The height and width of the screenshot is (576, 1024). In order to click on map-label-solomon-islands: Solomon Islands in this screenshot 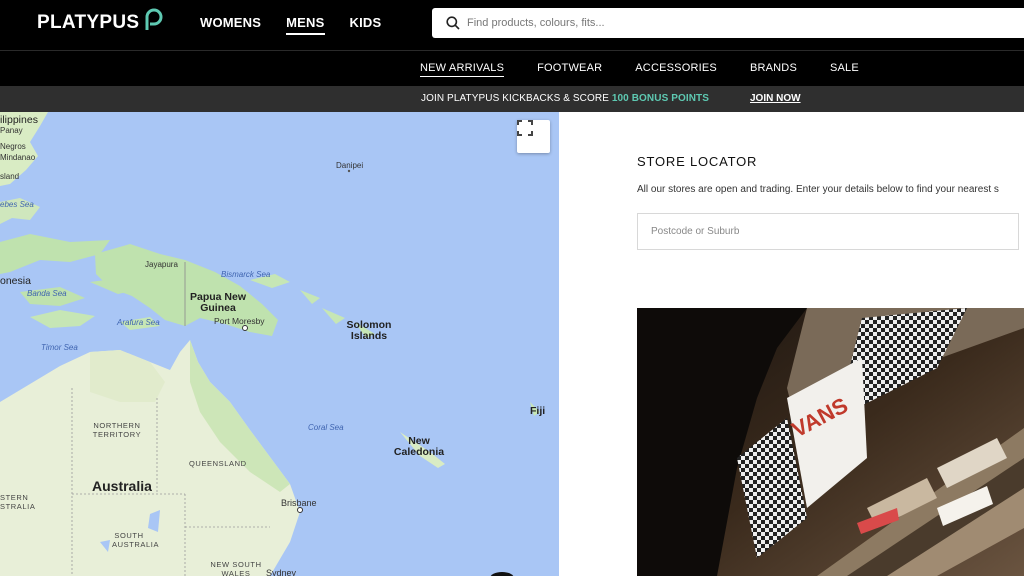, I will do `click(369, 330)`.